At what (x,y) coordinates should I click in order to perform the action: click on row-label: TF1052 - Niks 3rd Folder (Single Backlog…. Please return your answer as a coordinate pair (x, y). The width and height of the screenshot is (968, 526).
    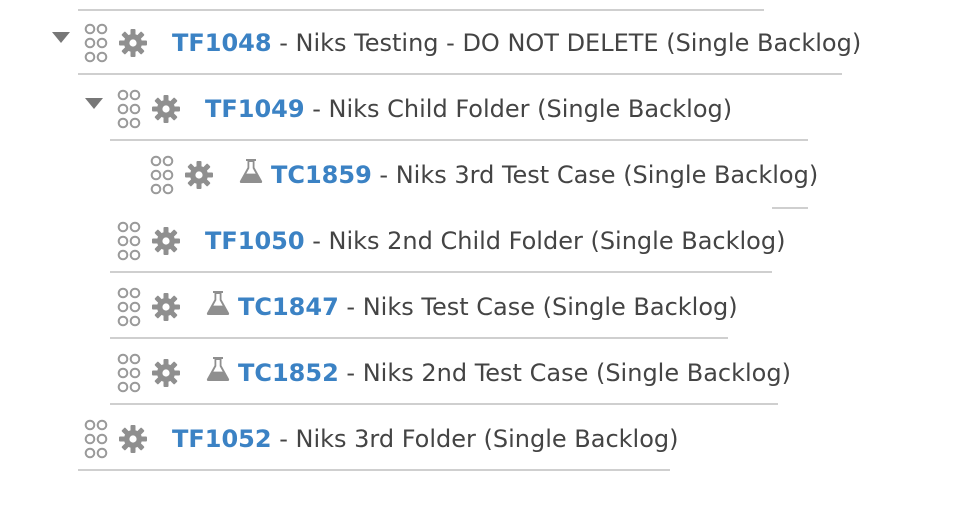
    Looking at the image, I should click on (425, 439).